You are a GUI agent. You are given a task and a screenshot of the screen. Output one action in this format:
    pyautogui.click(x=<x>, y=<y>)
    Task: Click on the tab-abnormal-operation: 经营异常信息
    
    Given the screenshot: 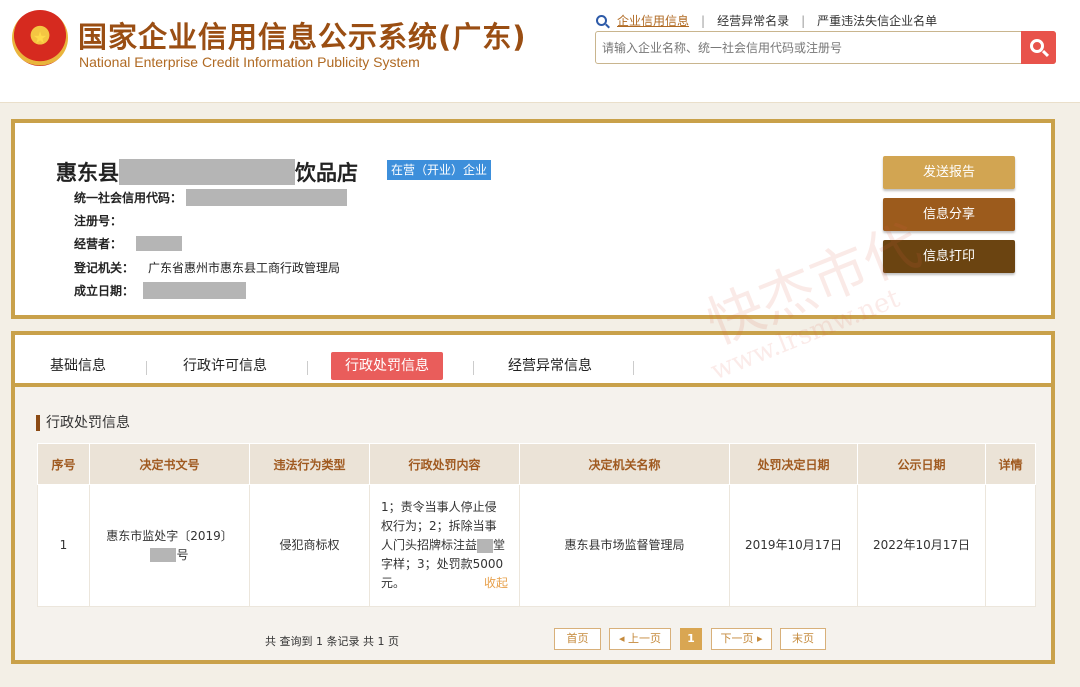 What is the action you would take?
    pyautogui.click(x=550, y=366)
    